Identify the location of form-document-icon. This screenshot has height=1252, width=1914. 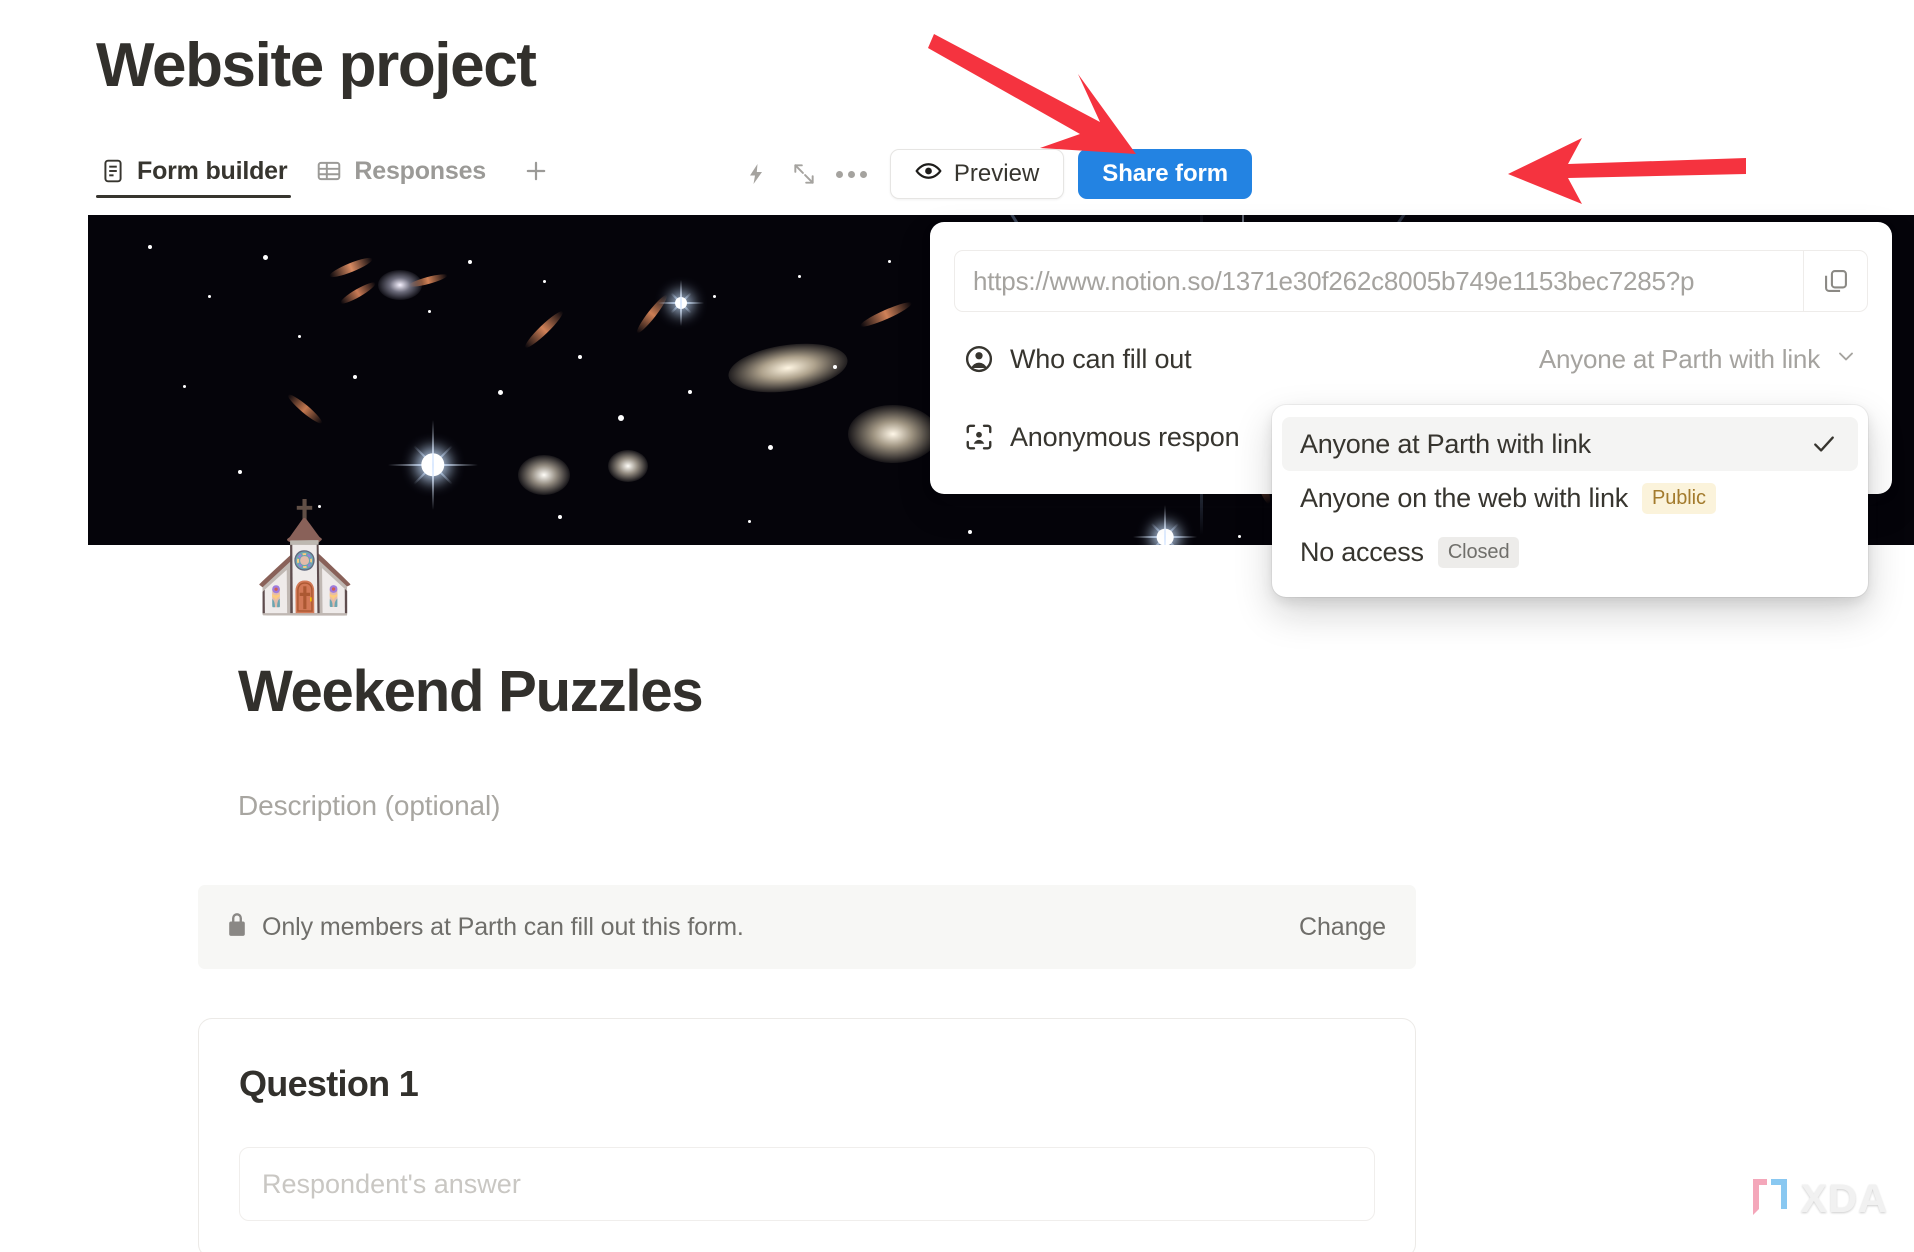
(113, 171).